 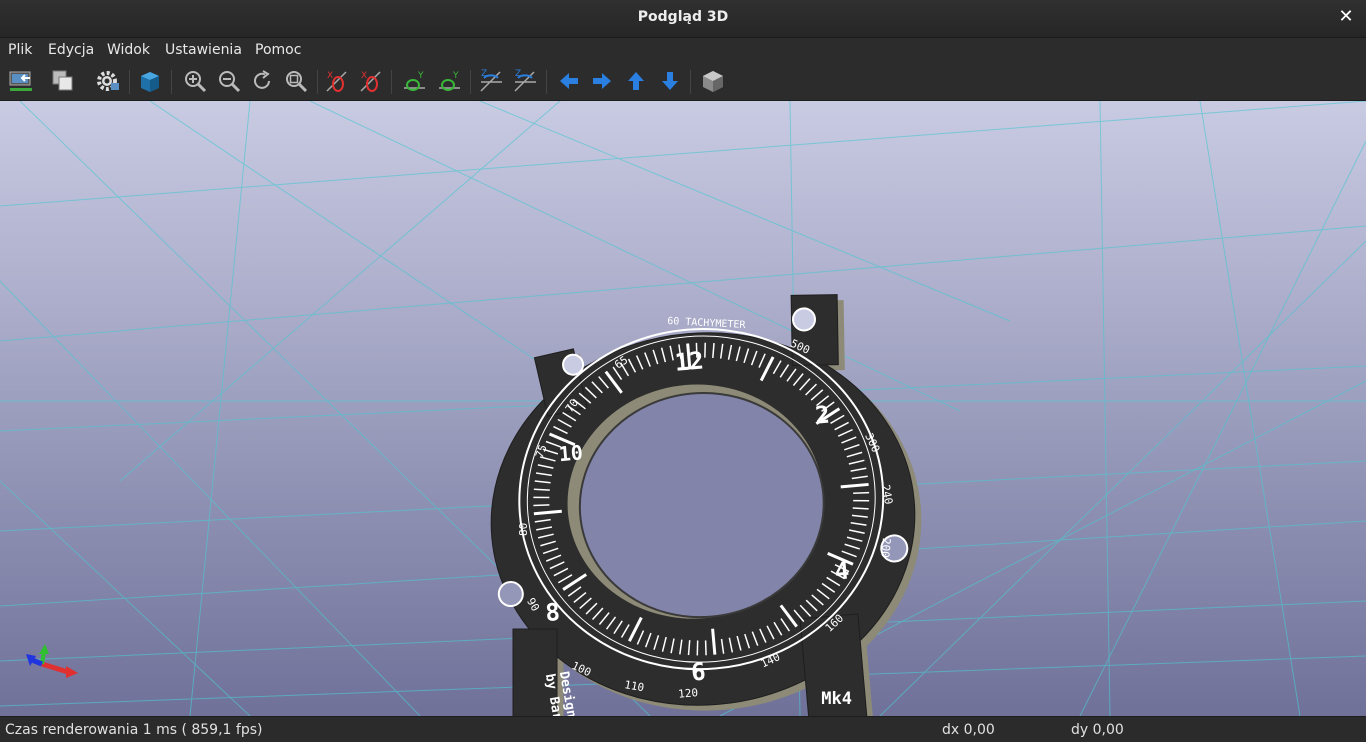 I want to click on scale-120: 120, so click(x=688, y=693).